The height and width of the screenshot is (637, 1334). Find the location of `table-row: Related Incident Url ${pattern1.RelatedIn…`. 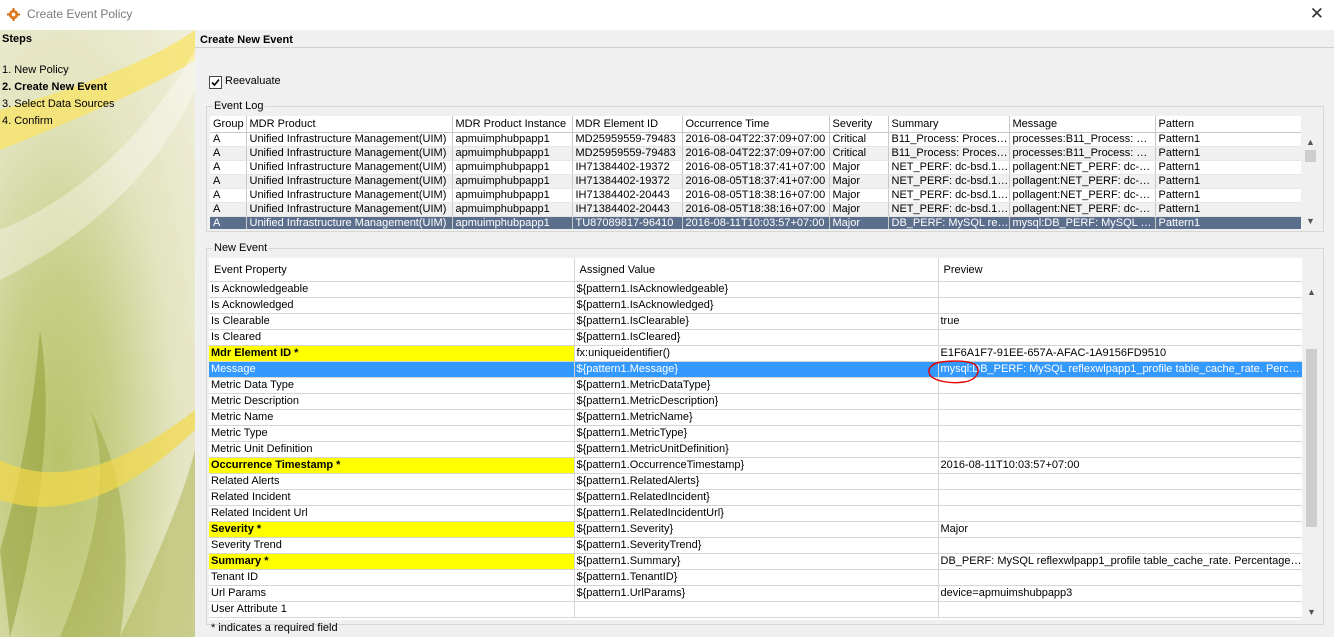

table-row: Related Incident Url ${pattern1.RelatedIn… is located at coordinates (755, 513).